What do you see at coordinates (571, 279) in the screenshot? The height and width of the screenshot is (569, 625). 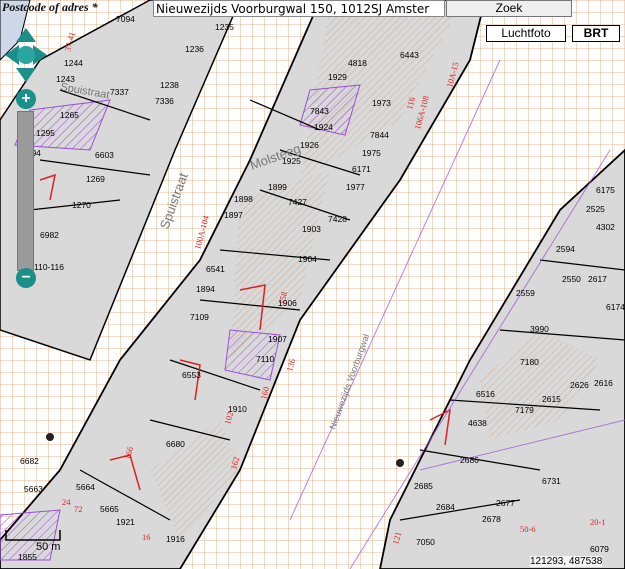 I see `parcel-number: 2550` at bounding box center [571, 279].